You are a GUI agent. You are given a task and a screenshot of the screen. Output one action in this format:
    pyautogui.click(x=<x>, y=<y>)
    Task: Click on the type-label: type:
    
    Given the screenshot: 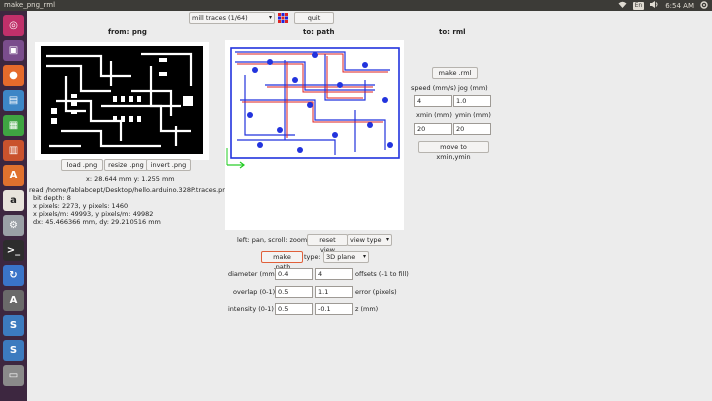 What is the action you would take?
    pyautogui.click(x=312, y=257)
    